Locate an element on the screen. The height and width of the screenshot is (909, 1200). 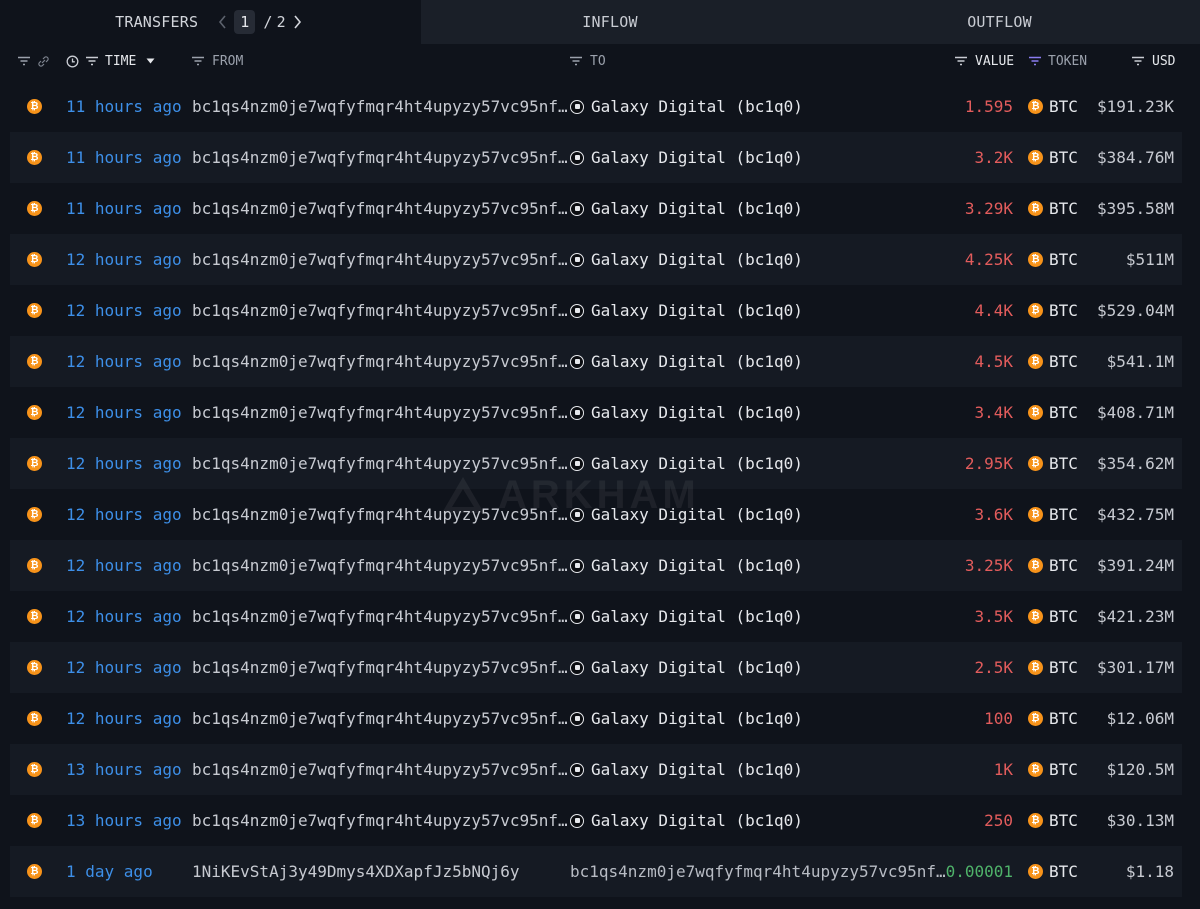
filter-icon is located at coordinates (198, 61).